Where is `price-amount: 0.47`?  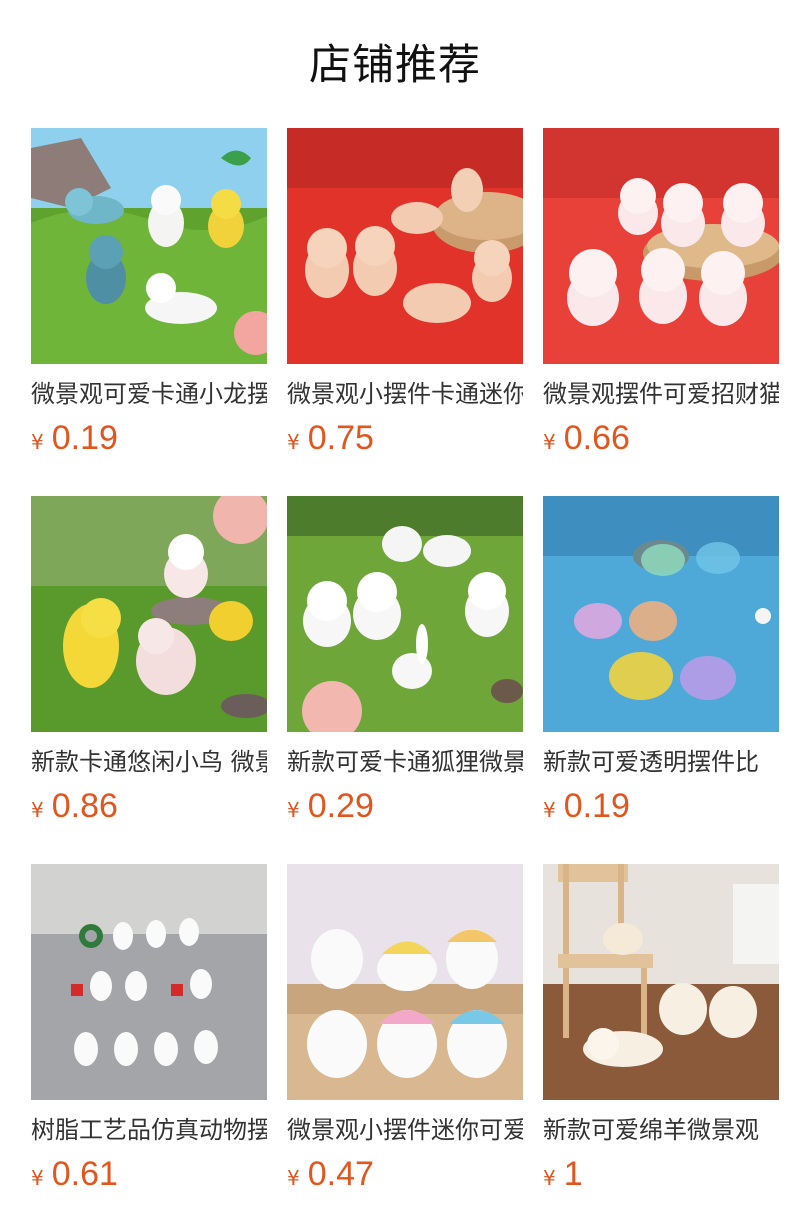 price-amount: 0.47 is located at coordinates (340, 1174).